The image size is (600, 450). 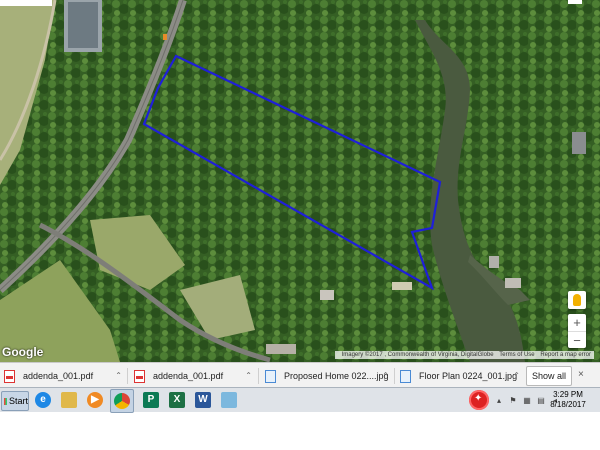 I want to click on zoom-control: + −, so click(x=577, y=331).